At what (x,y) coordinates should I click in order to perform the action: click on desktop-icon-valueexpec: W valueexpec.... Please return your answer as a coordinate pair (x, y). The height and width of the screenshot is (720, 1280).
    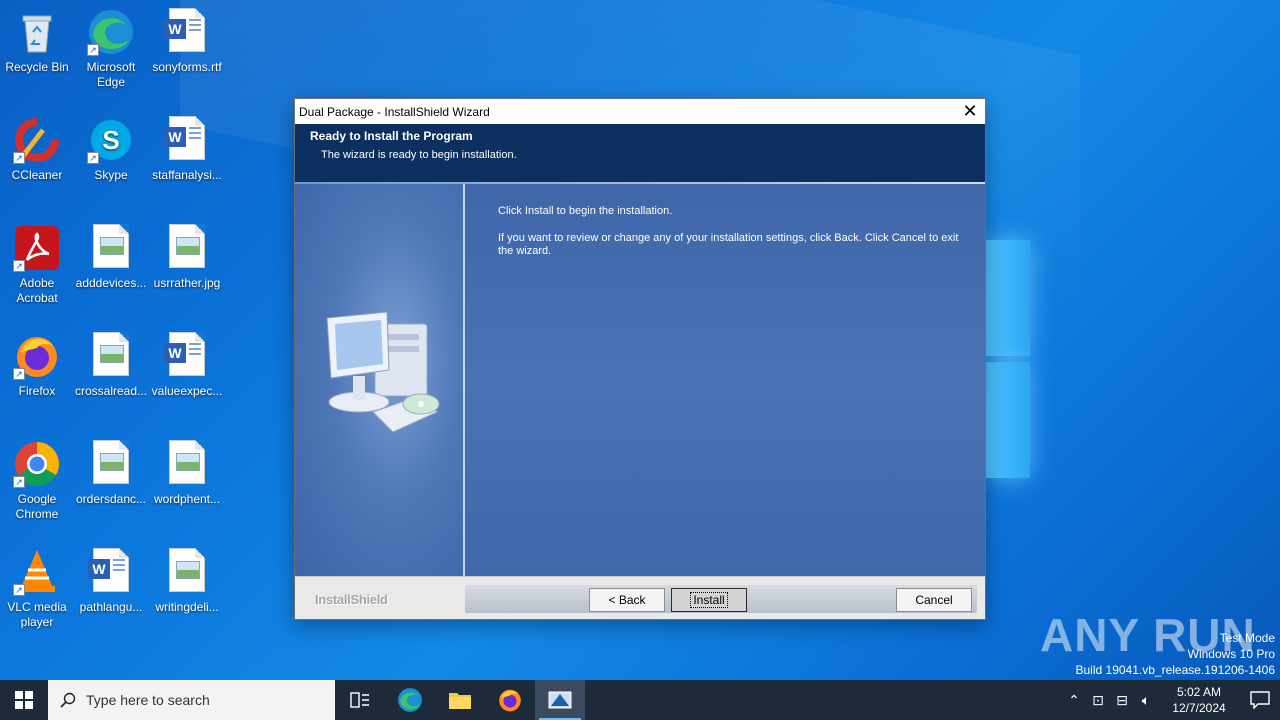
    Looking at the image, I should click on (187, 365).